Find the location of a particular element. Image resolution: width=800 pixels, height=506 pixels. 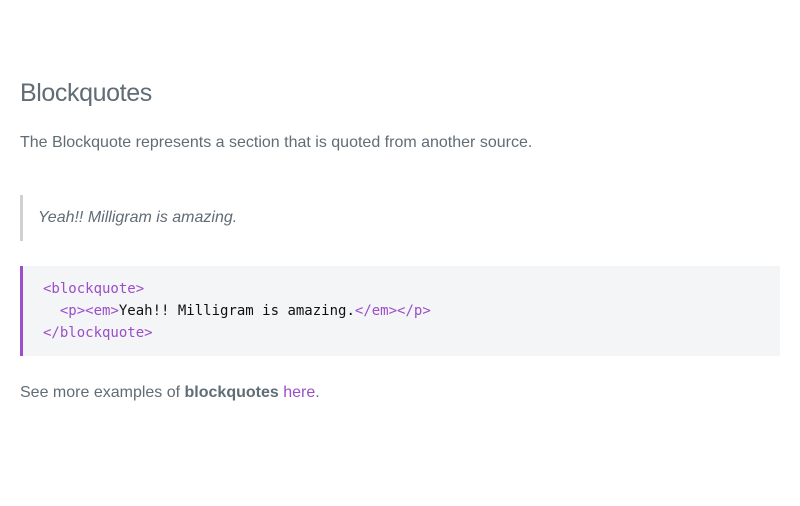

here-link: here is located at coordinates (299, 392).